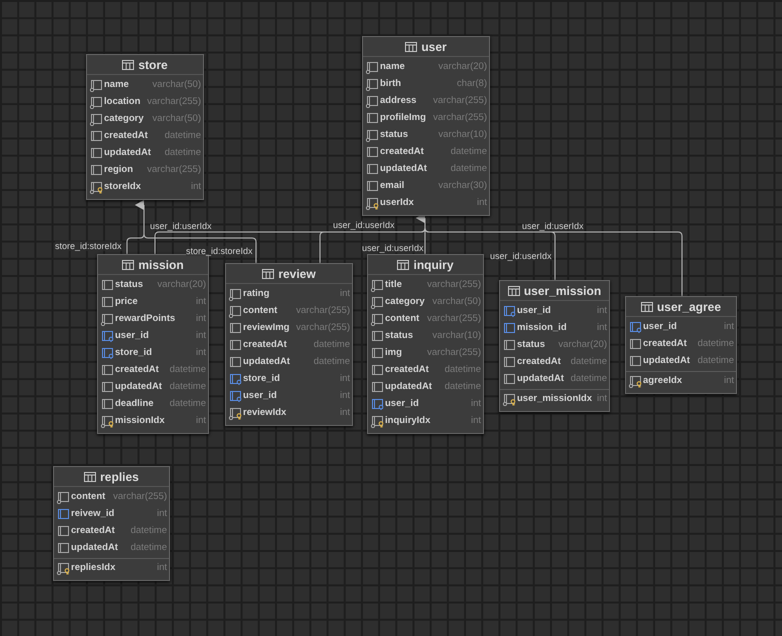  Describe the element at coordinates (403, 118) in the screenshot. I see `column-name: profileImg` at that location.